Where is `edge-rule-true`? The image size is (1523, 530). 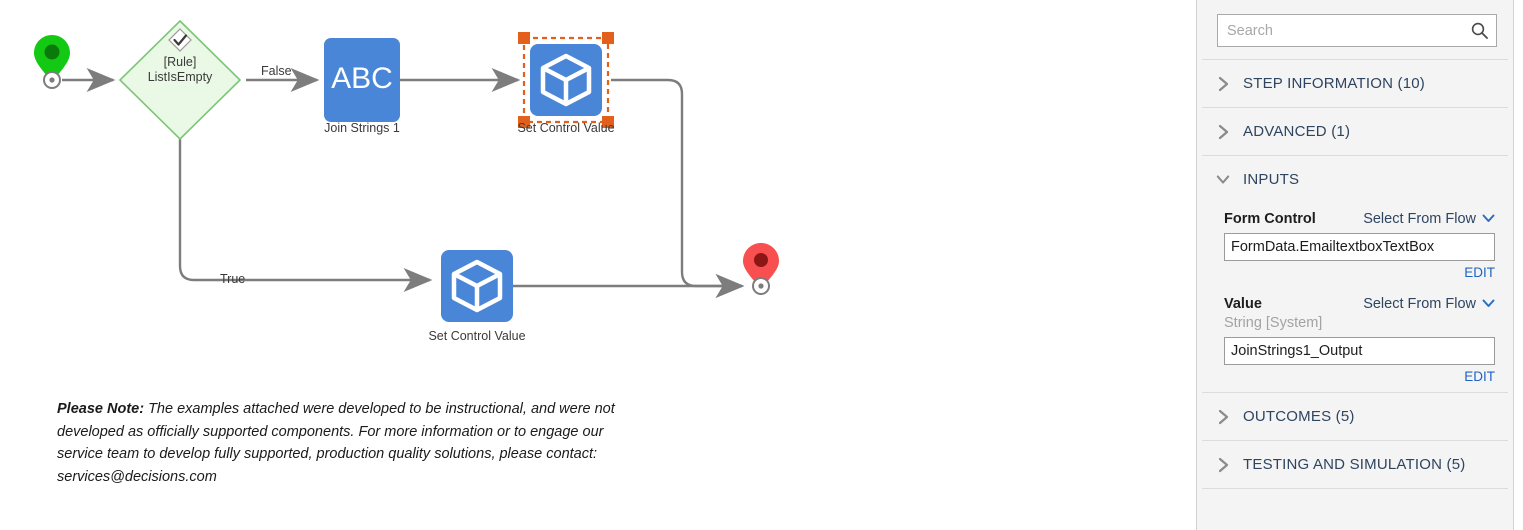 edge-rule-true is located at coordinates (305, 209).